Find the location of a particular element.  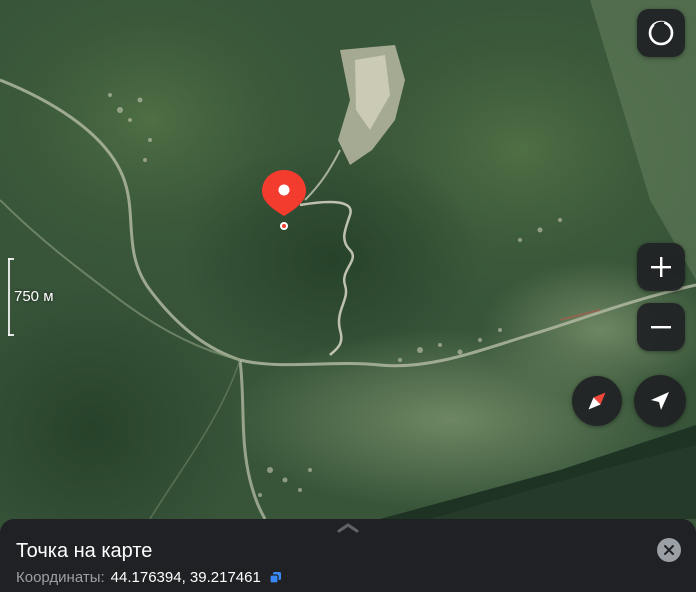

coordinates-row: Координаты: 44.176394, 39.217461 is located at coordinates (149, 577).